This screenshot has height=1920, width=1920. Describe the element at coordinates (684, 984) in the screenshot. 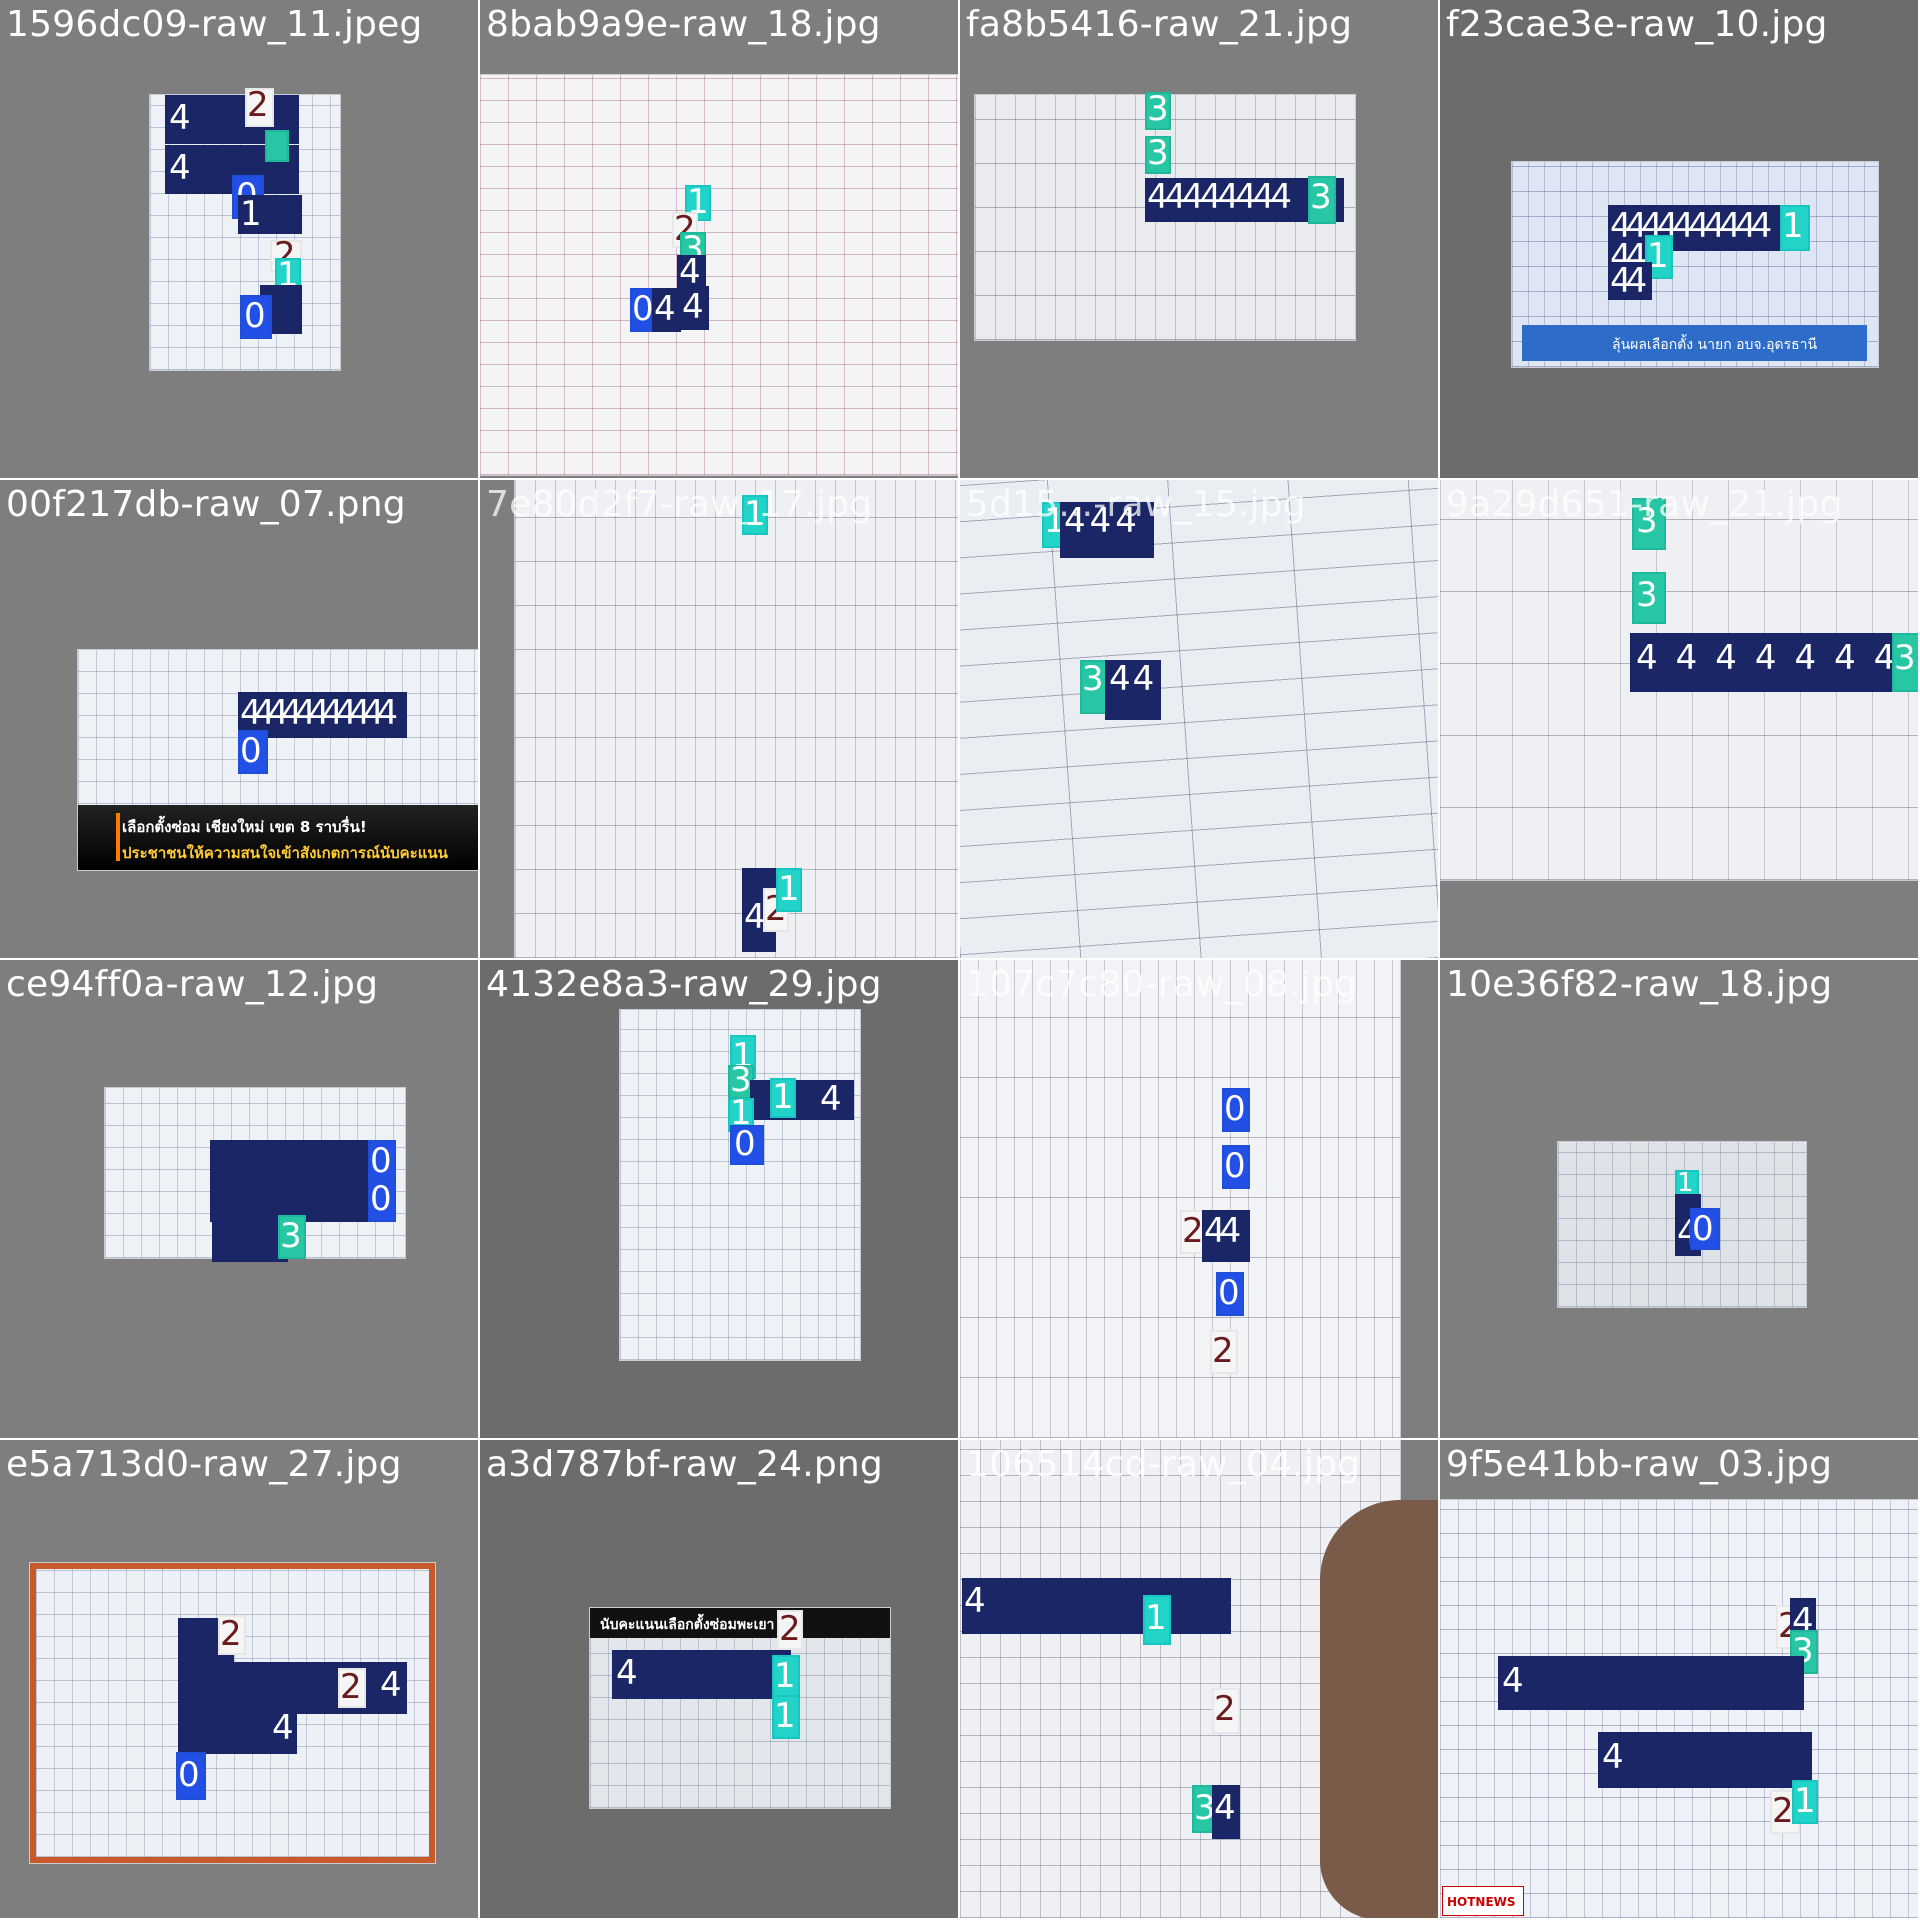

I see `tile-filename: 4132e8a3-raw_29.jpg` at that location.